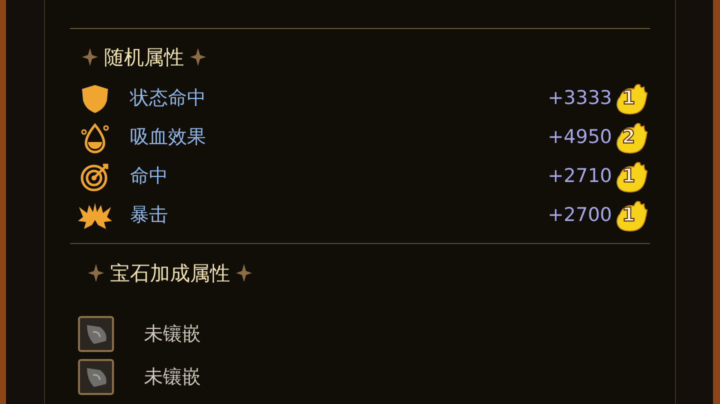 This screenshot has width=720, height=404. I want to click on shield-icon, so click(95, 99).